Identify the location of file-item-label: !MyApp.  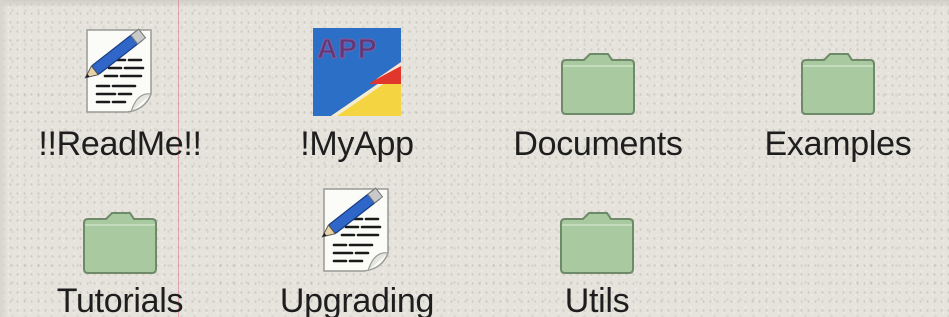
(357, 144).